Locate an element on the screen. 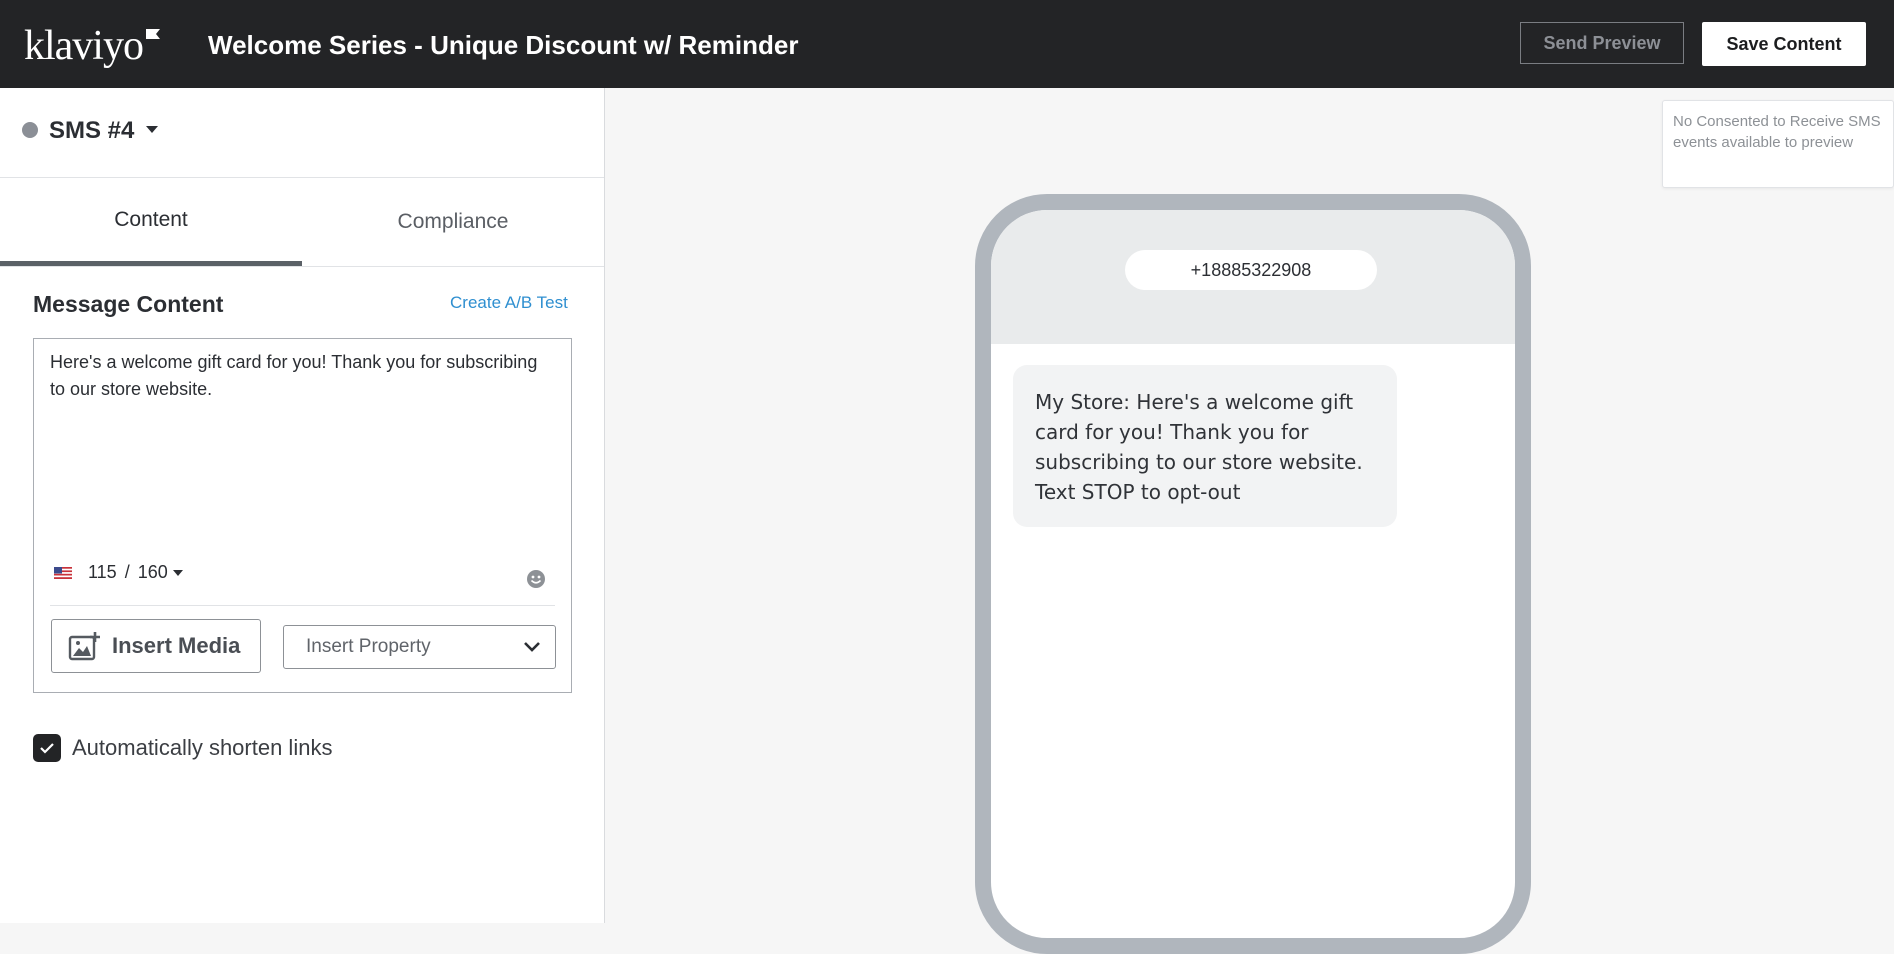 This screenshot has width=1894, height=954. flag-icon is located at coordinates (152, 34).